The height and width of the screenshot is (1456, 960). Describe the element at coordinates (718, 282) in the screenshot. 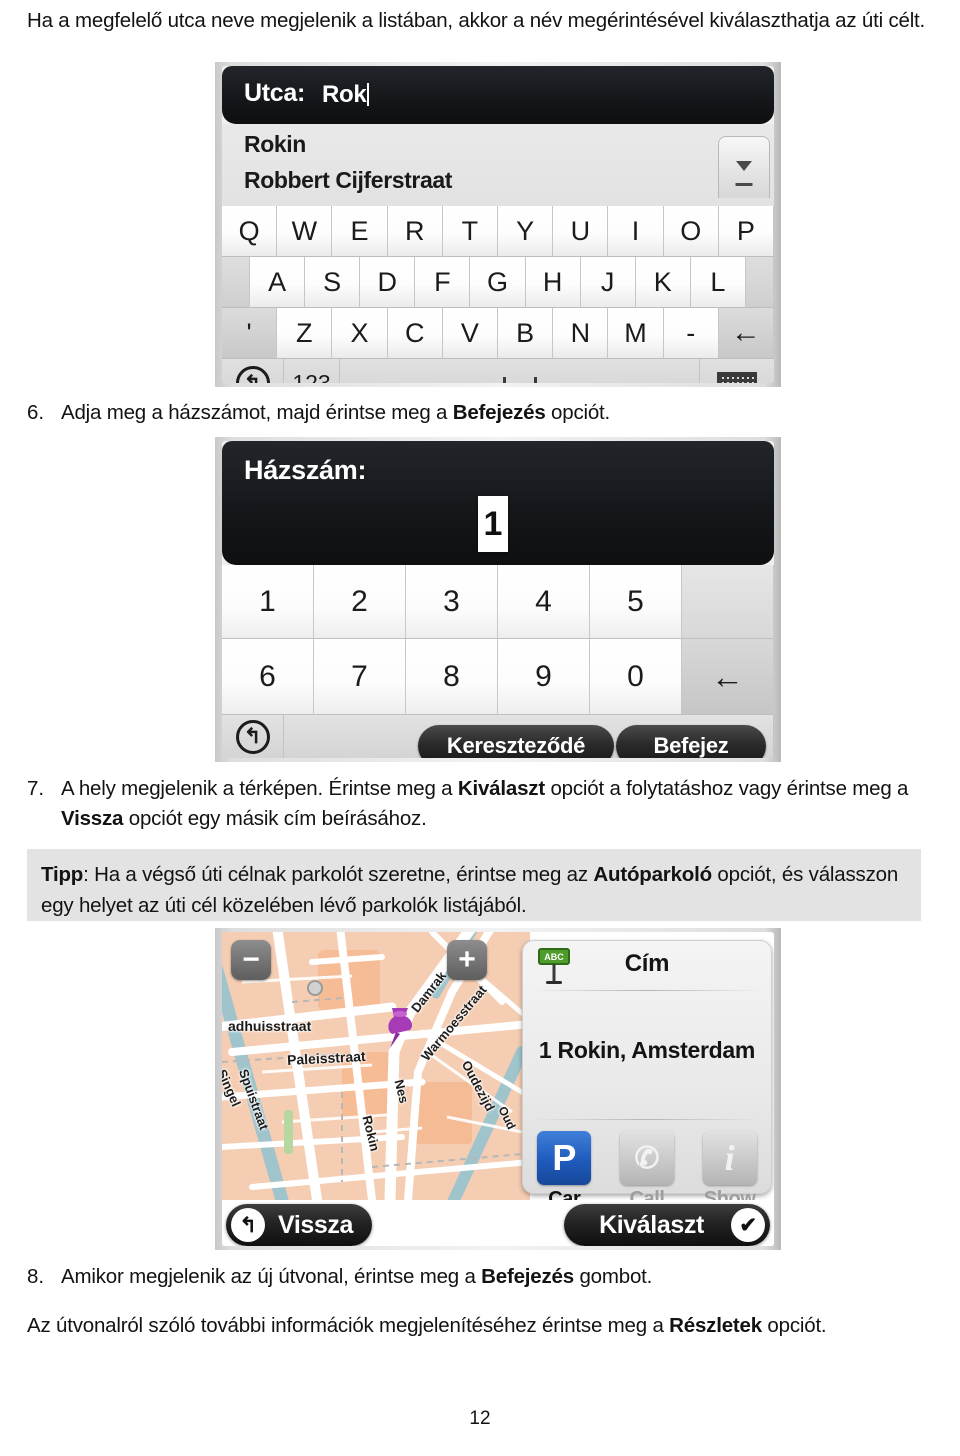

I see `key-l: L` at that location.